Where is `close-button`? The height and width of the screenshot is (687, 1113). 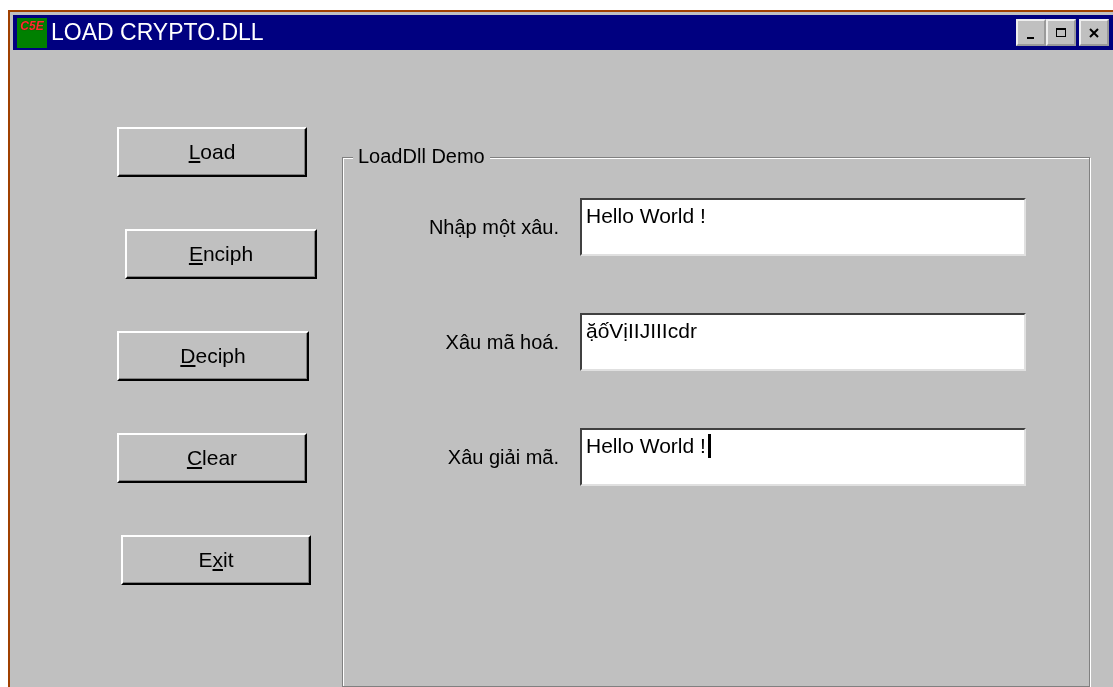 close-button is located at coordinates (1094, 32).